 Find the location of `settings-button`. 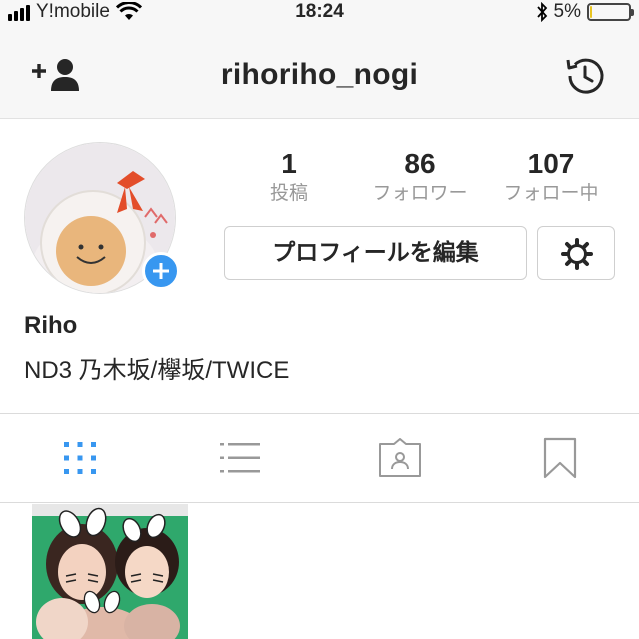

settings-button is located at coordinates (576, 253).